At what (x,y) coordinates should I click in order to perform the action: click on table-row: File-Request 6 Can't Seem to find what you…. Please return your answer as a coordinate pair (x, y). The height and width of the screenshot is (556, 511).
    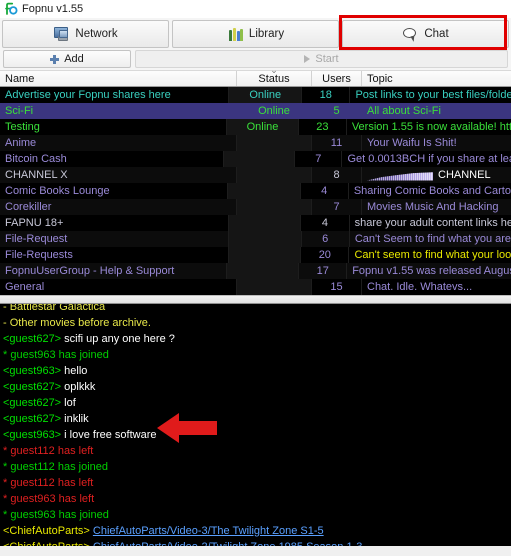
    Looking at the image, I should click on (255, 239).